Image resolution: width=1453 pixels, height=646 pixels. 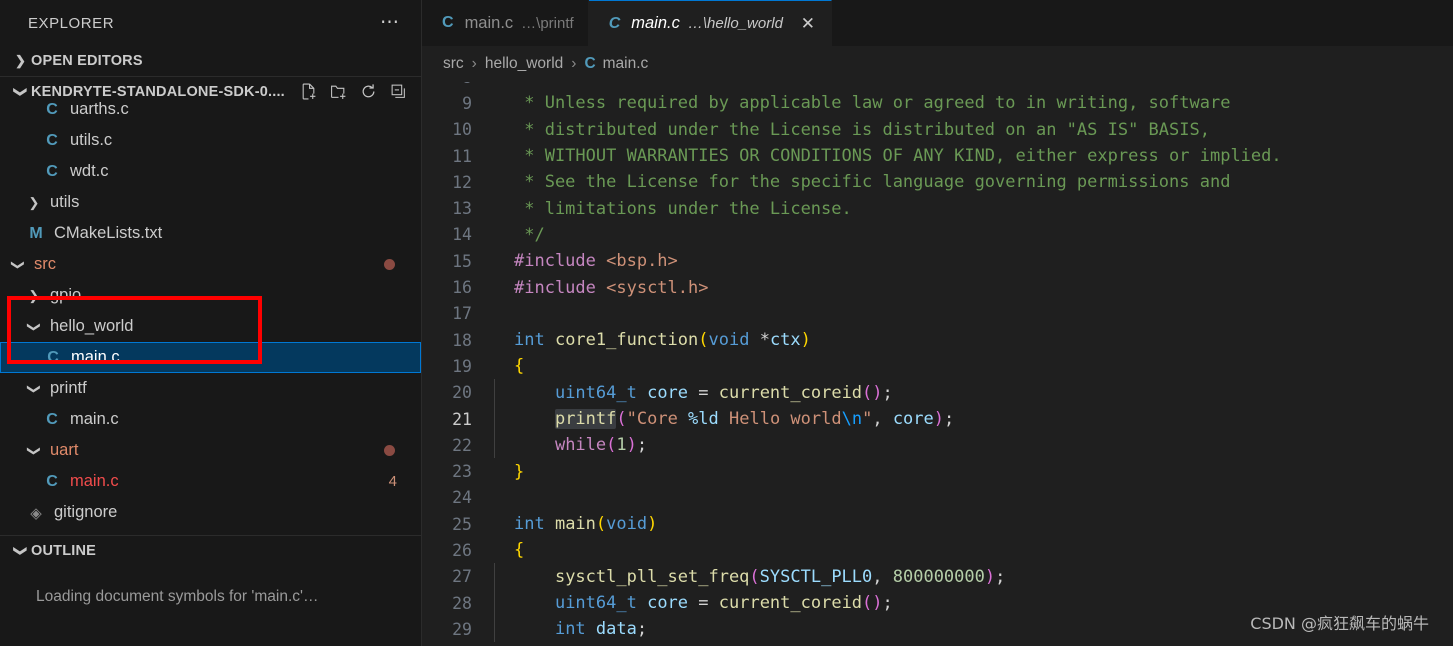 I want to click on code-line-22: 22 while(1);, so click(x=937, y=445).